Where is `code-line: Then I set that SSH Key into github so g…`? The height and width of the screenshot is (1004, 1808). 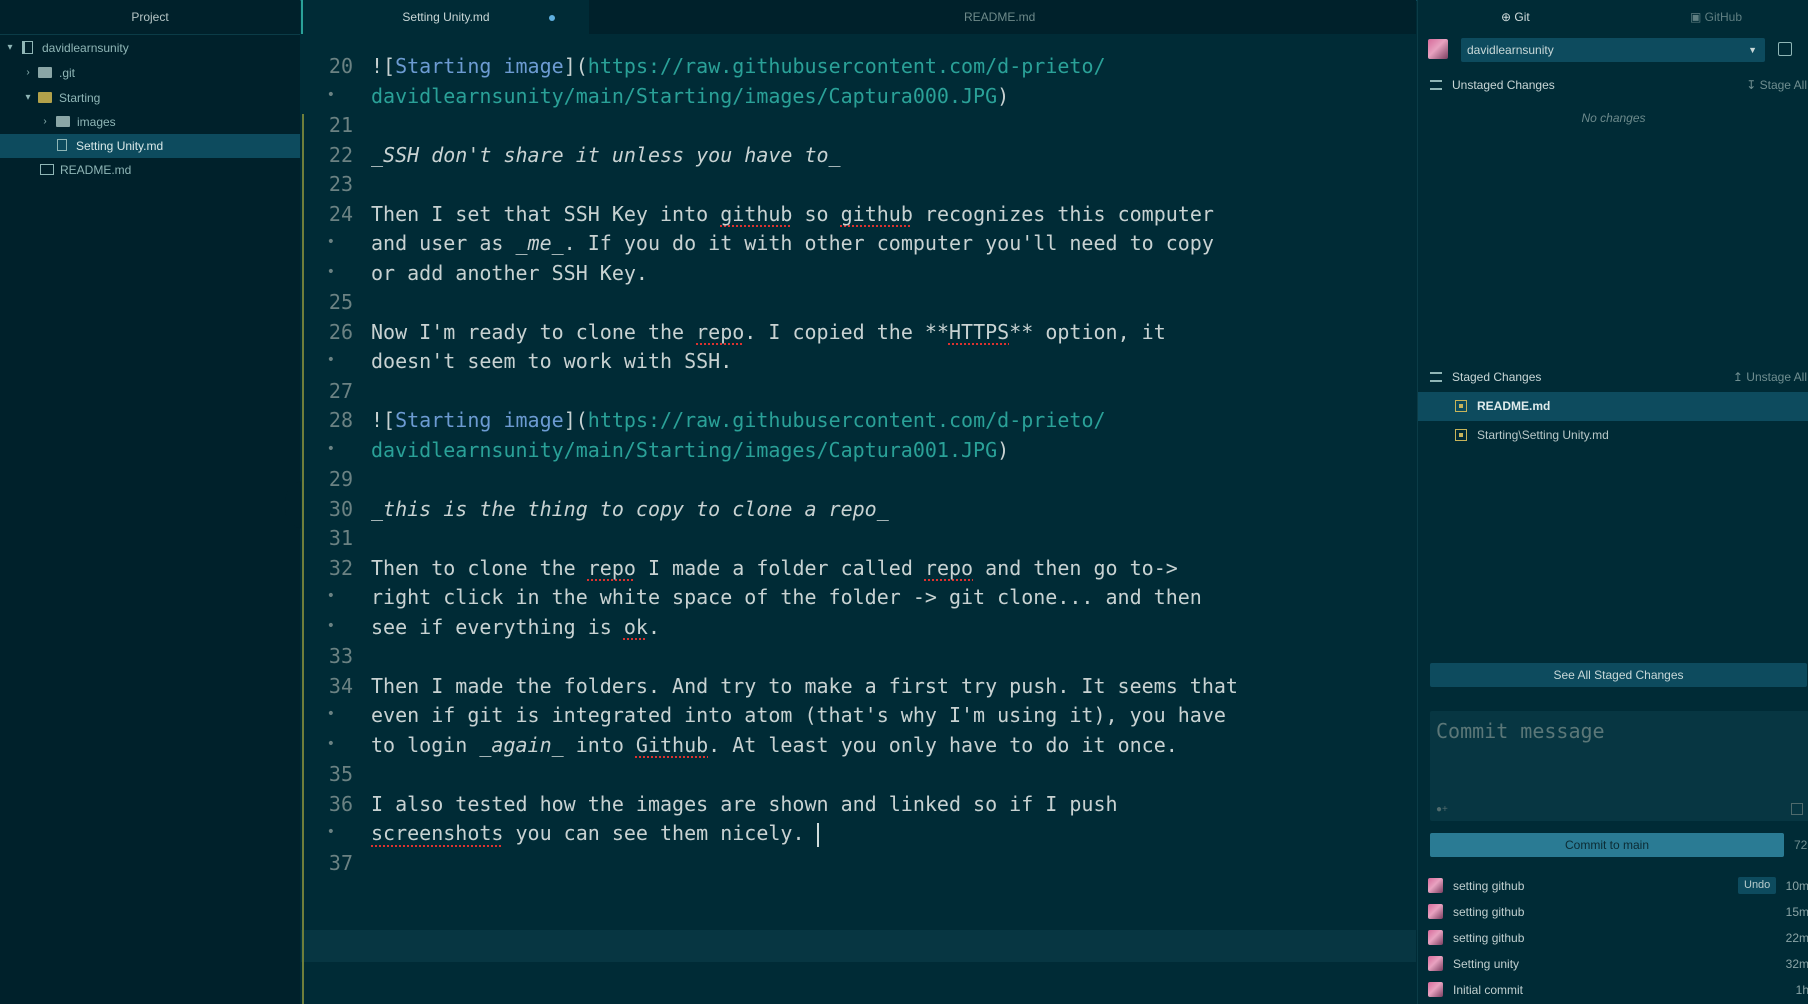 code-line: Then I set that SSH Key into github so g… is located at coordinates (792, 214).